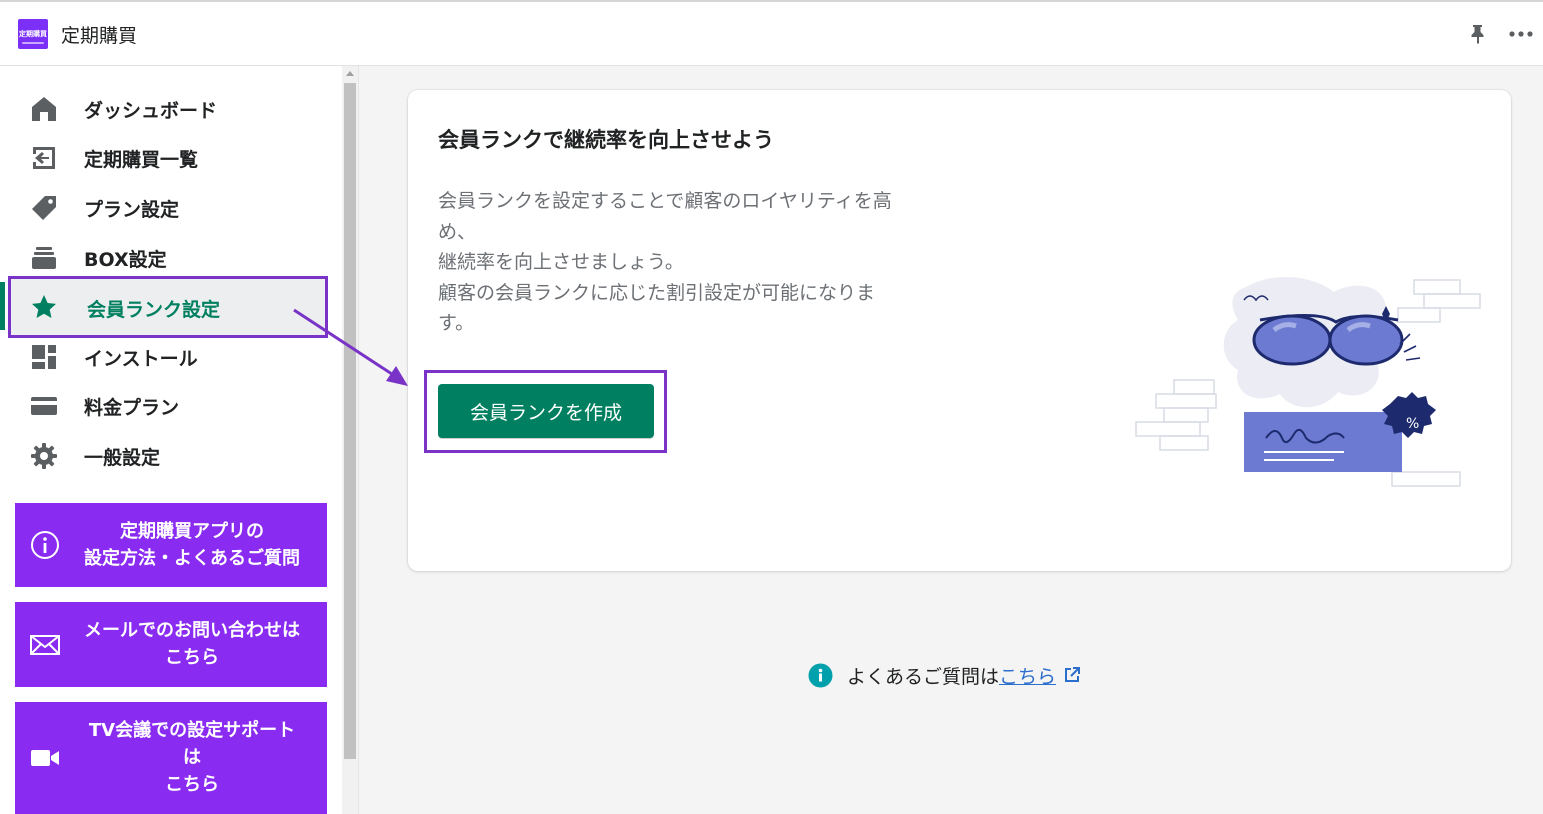 The width and height of the screenshot is (1543, 814). I want to click on external-link-icon, so click(1072, 675).